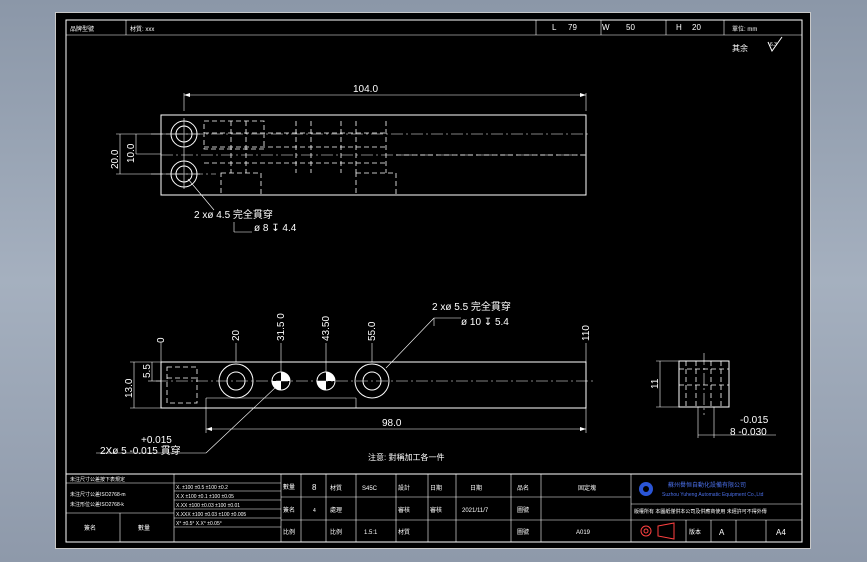 Image resolution: width=867 pixels, height=562 pixels. I want to click on dim-h-symbol: H, so click(679, 27).